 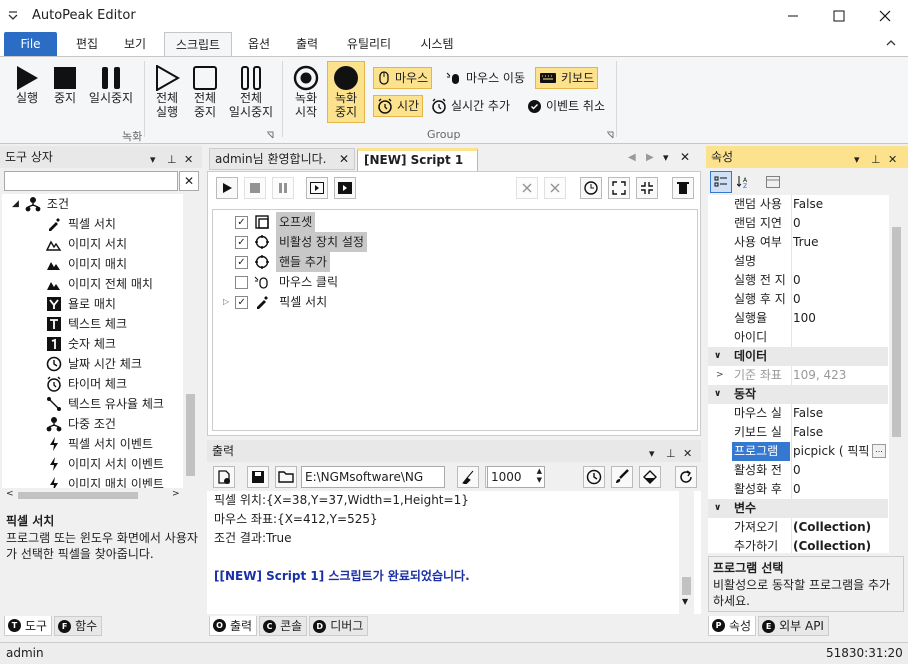 What do you see at coordinates (345, 188) in the screenshot?
I see `step-run-button` at bounding box center [345, 188].